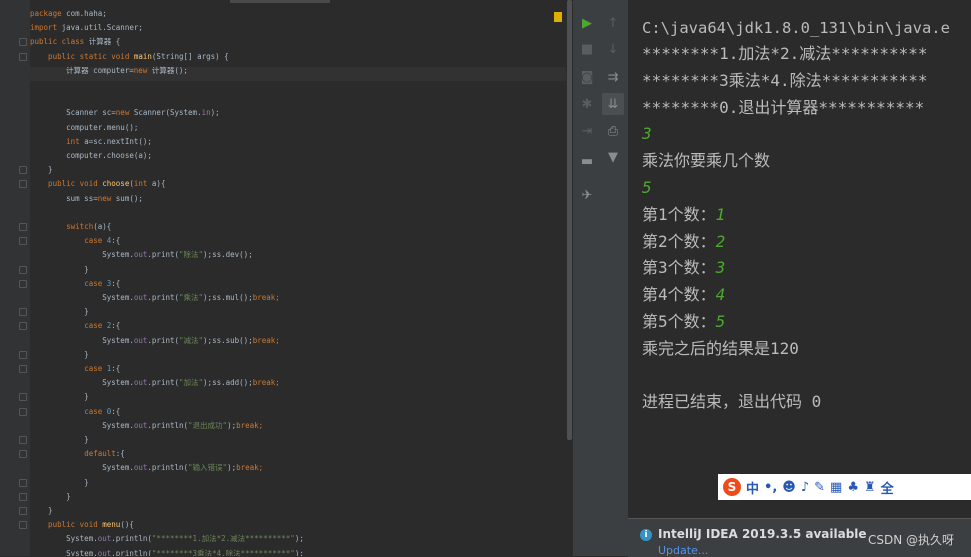 This screenshot has height=557, width=971. What do you see at coordinates (127, 525) in the screenshot?
I see `code-token: (){` at bounding box center [127, 525].